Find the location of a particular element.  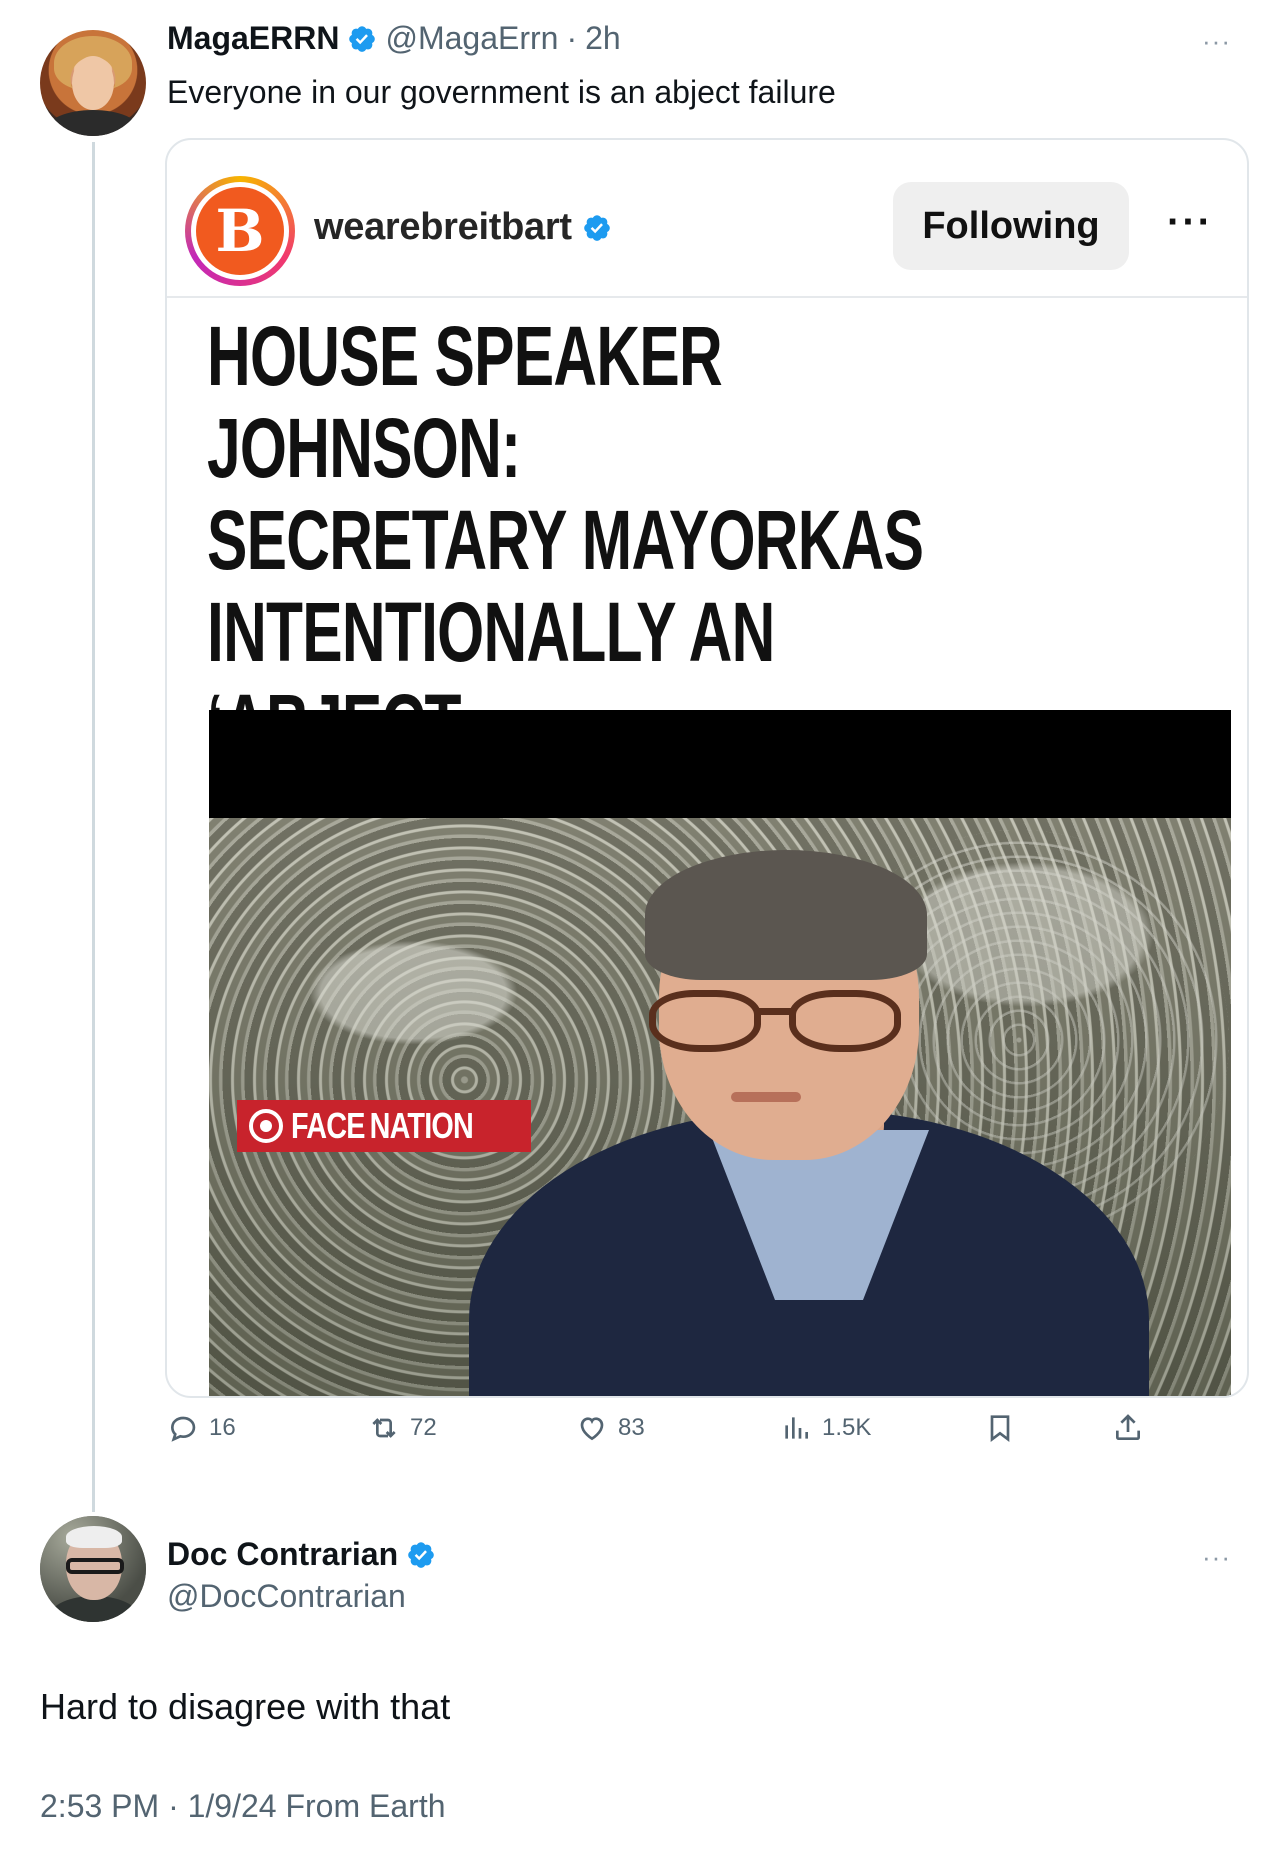

reply-timestamp: 2:53 PM · 1/9/24 From Earth is located at coordinates (243, 1806).